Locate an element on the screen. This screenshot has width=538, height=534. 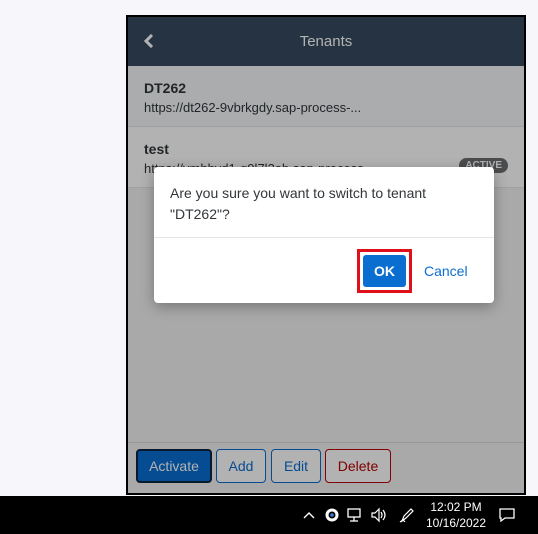
notification-icon is located at coordinates (507, 515).